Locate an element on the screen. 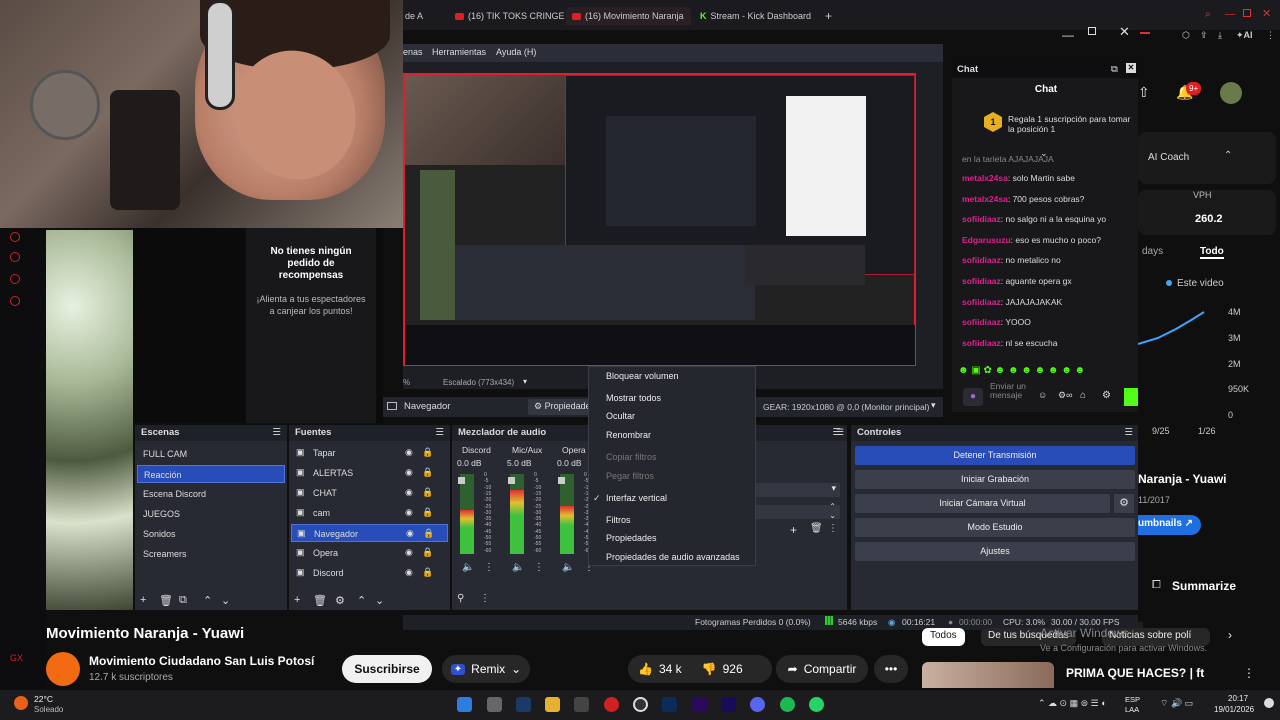 The height and width of the screenshot is (720, 1280). more-vert-icon: ⋮ is located at coordinates (1249, 673).